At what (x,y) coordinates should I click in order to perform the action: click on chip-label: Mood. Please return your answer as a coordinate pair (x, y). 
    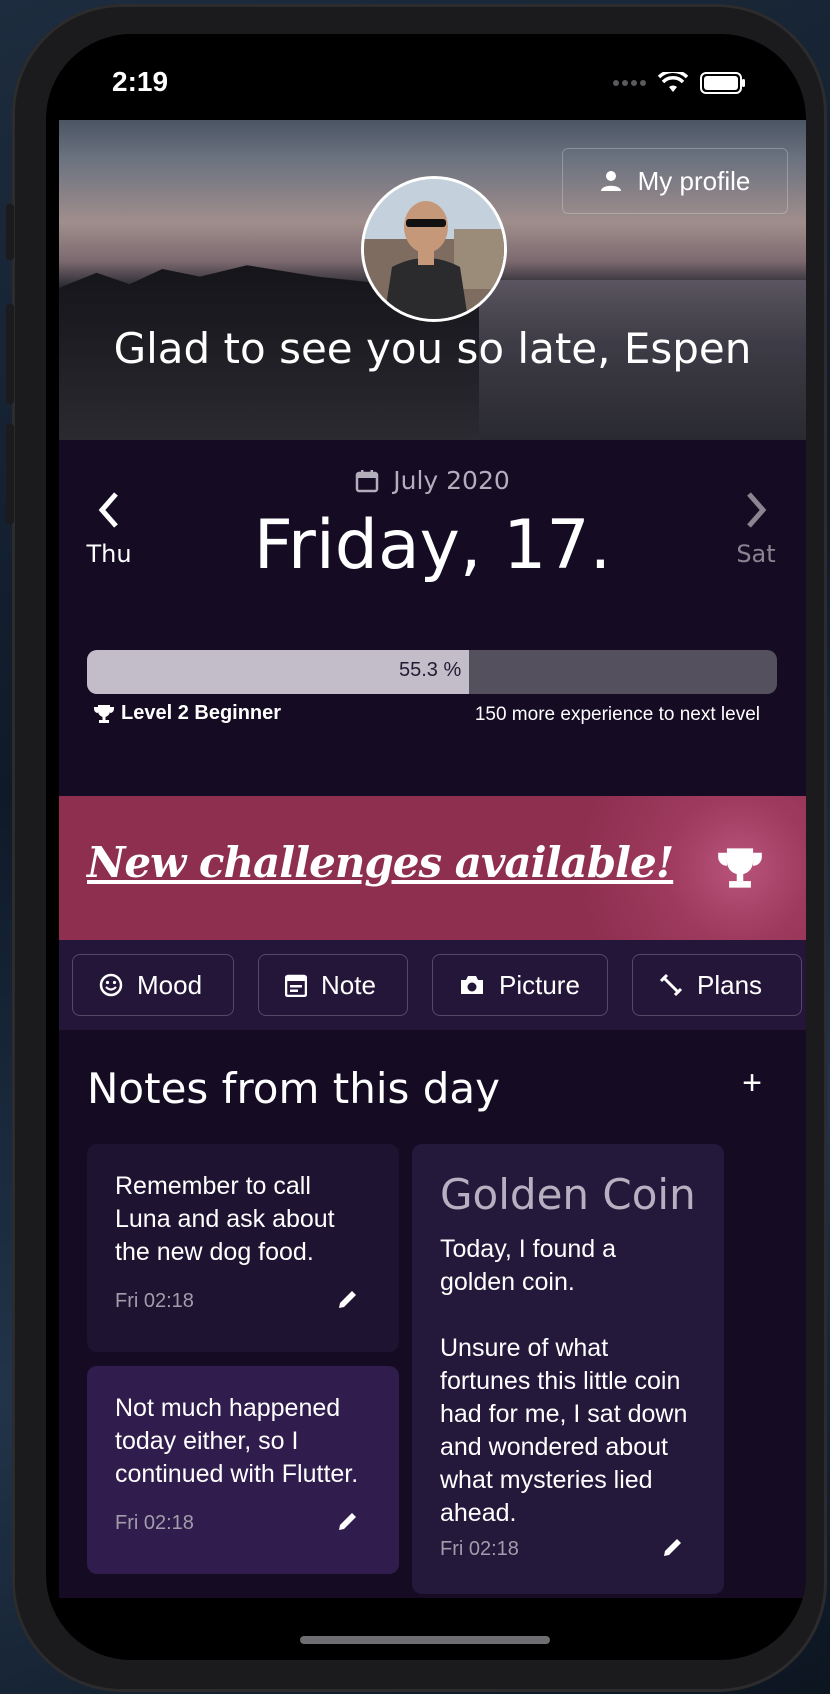
    Looking at the image, I should click on (170, 984).